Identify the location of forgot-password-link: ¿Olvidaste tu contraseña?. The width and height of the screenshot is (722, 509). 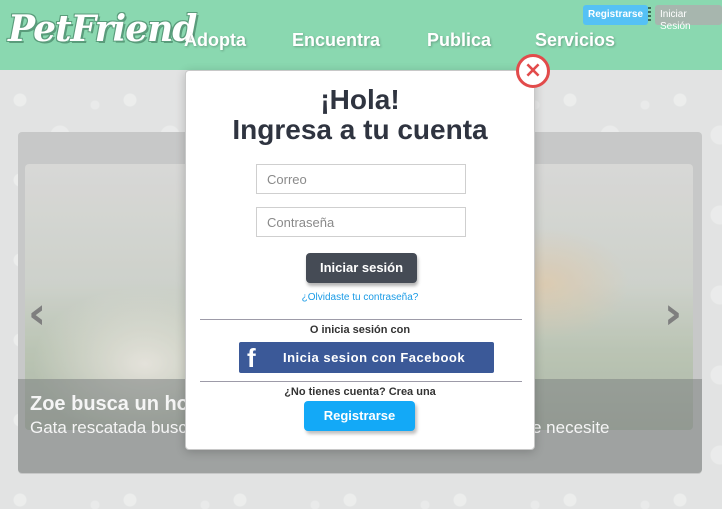
(360, 297).